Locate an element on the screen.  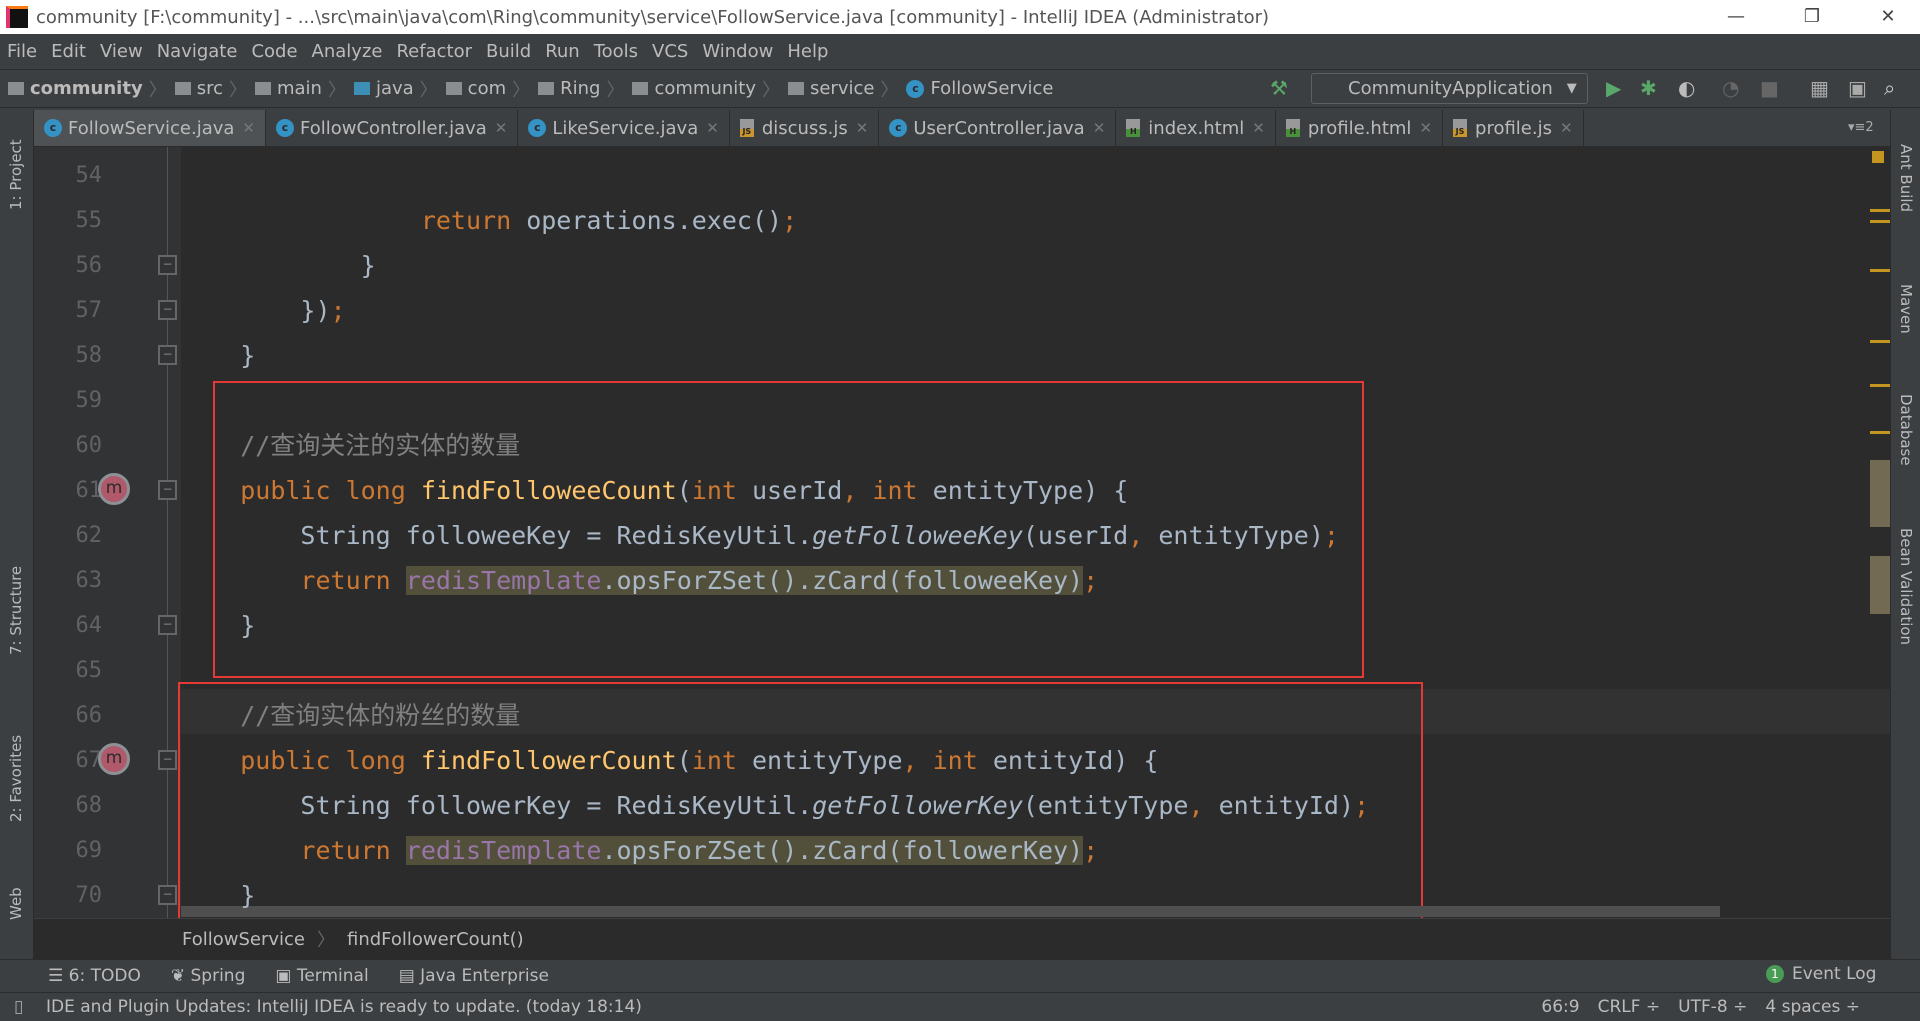
menu-build: Build is located at coordinates (508, 51).